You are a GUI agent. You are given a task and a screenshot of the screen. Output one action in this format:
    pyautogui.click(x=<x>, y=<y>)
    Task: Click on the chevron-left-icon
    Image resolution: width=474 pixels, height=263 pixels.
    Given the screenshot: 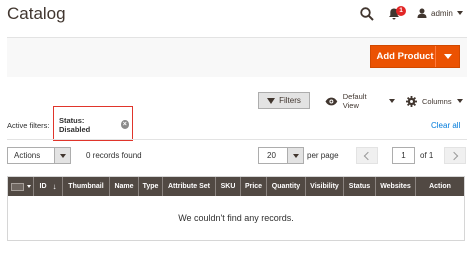 What is the action you would take?
    pyautogui.click(x=368, y=155)
    